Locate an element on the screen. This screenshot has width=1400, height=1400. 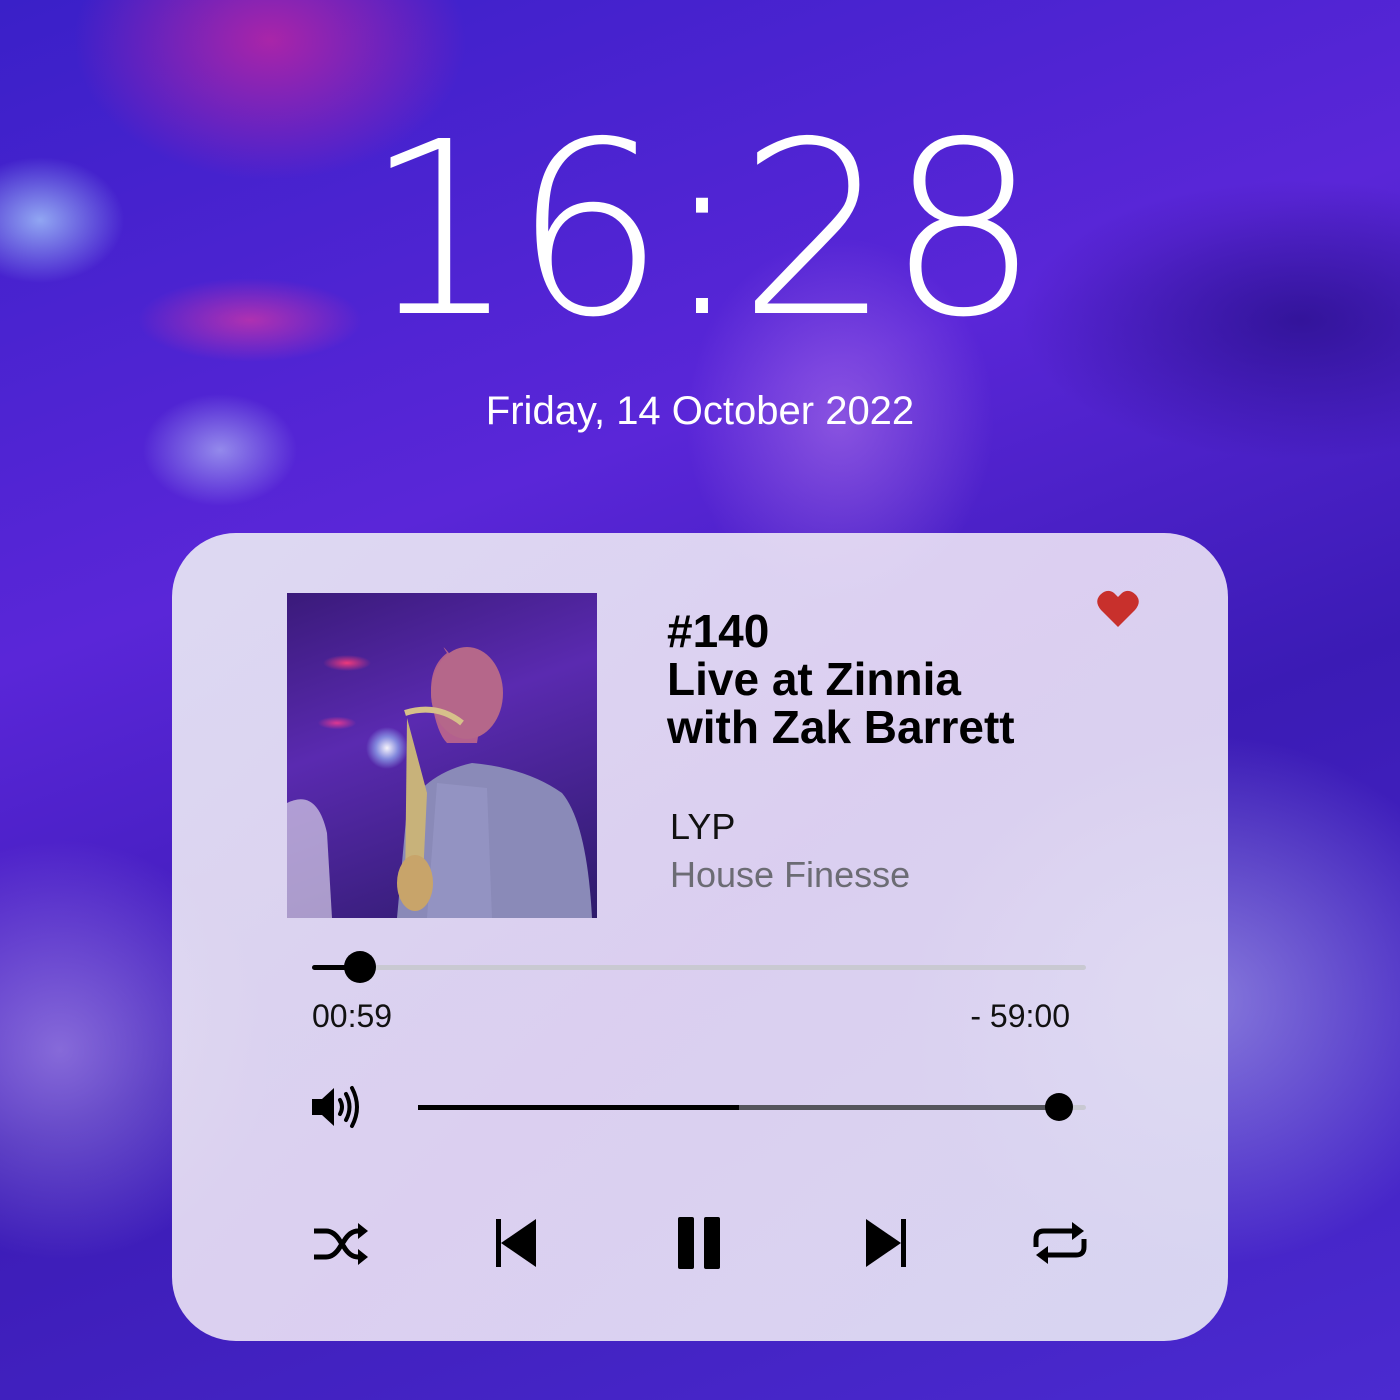
volume-handle is located at coordinates (1059, 1107).